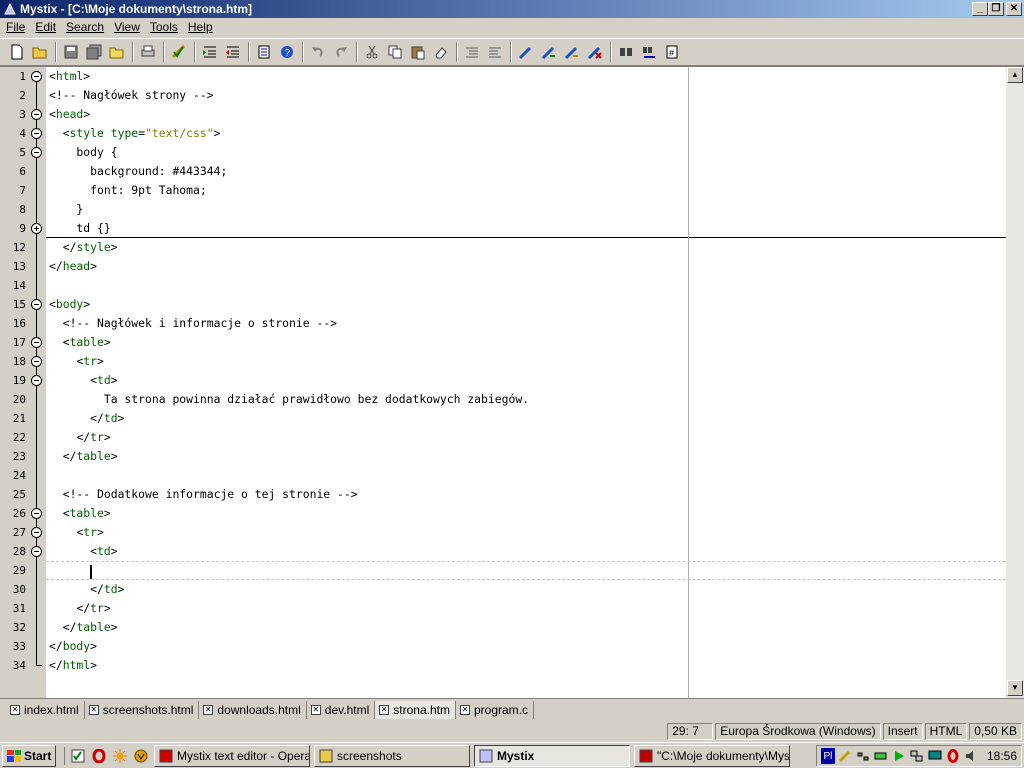 The height and width of the screenshot is (768, 1024). What do you see at coordinates (495, 52) in the screenshot?
I see `uncomment-button` at bounding box center [495, 52].